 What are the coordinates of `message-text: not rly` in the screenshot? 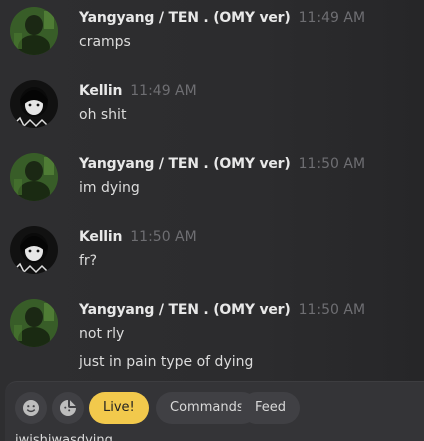 It's located at (102, 334).